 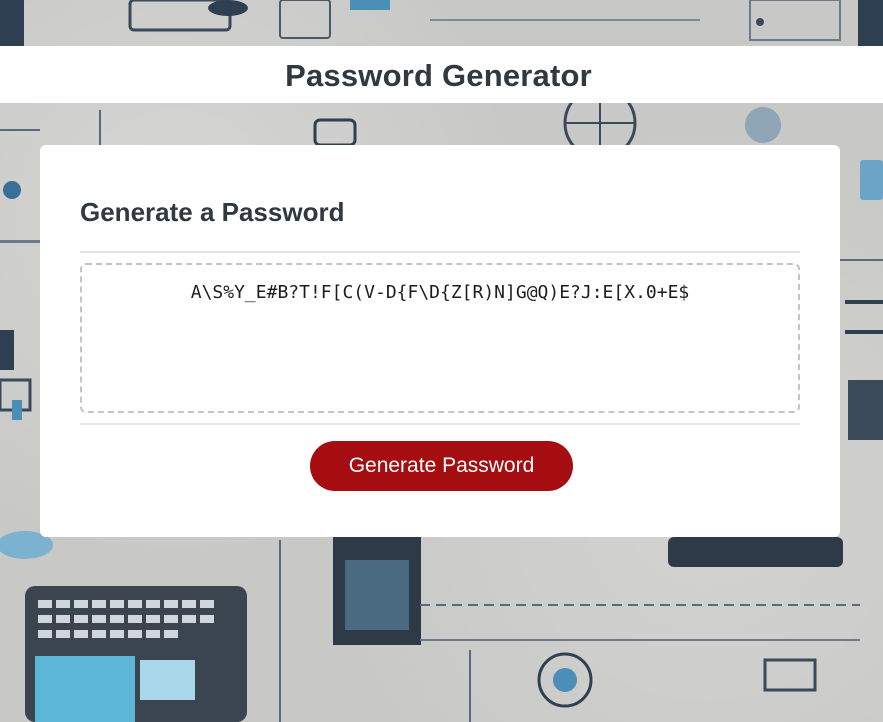 I want to click on card-divider-top, so click(x=440, y=252).